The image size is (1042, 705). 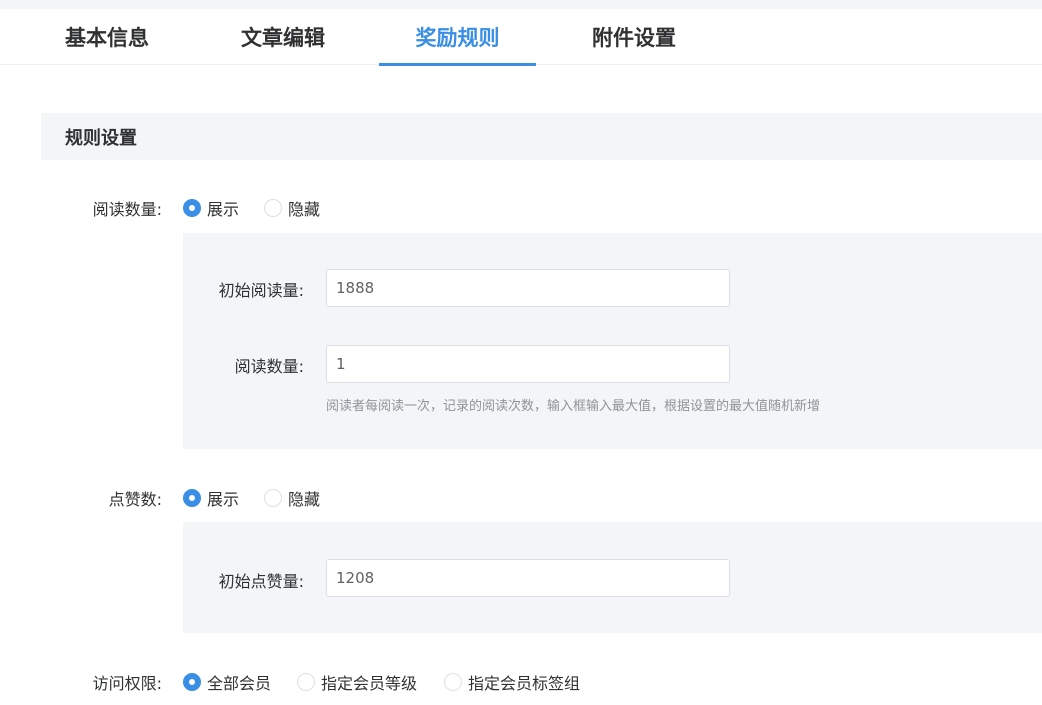 What do you see at coordinates (369, 683) in the screenshot?
I see `radio-label: 指定会员等级` at bounding box center [369, 683].